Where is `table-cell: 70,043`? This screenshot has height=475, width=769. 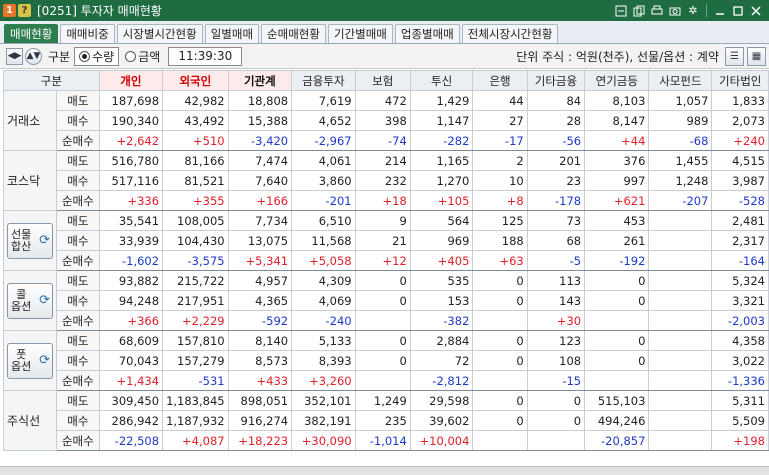
table-cell: 70,043 is located at coordinates (131, 360).